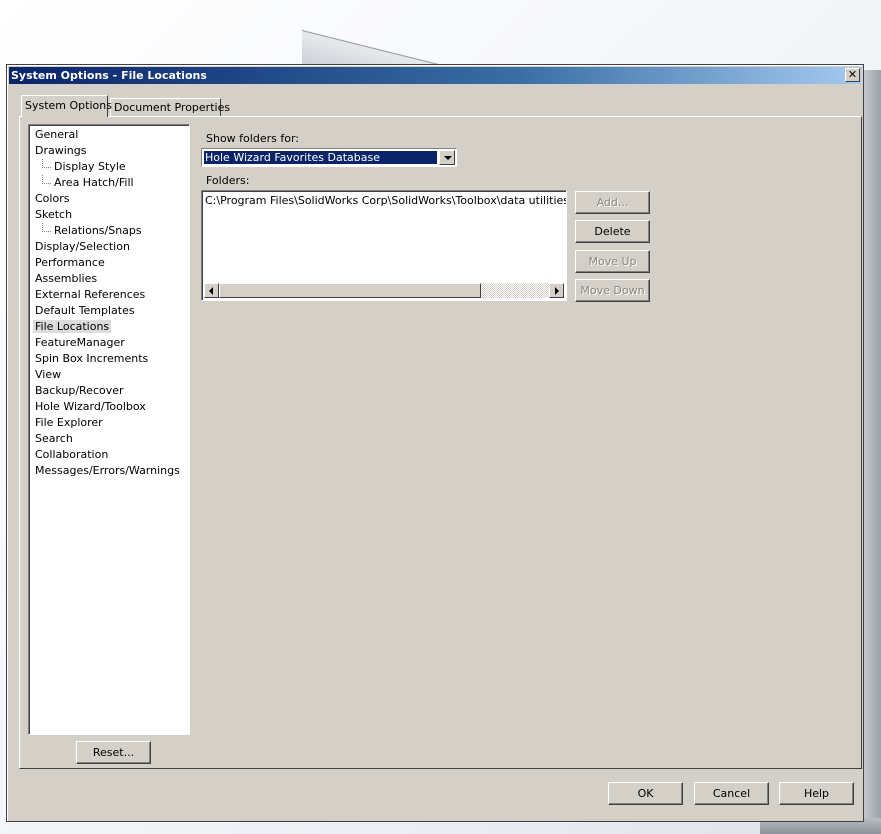 Image resolution: width=881 pixels, height=834 pixels. I want to click on nav-item-view: View, so click(109, 375).